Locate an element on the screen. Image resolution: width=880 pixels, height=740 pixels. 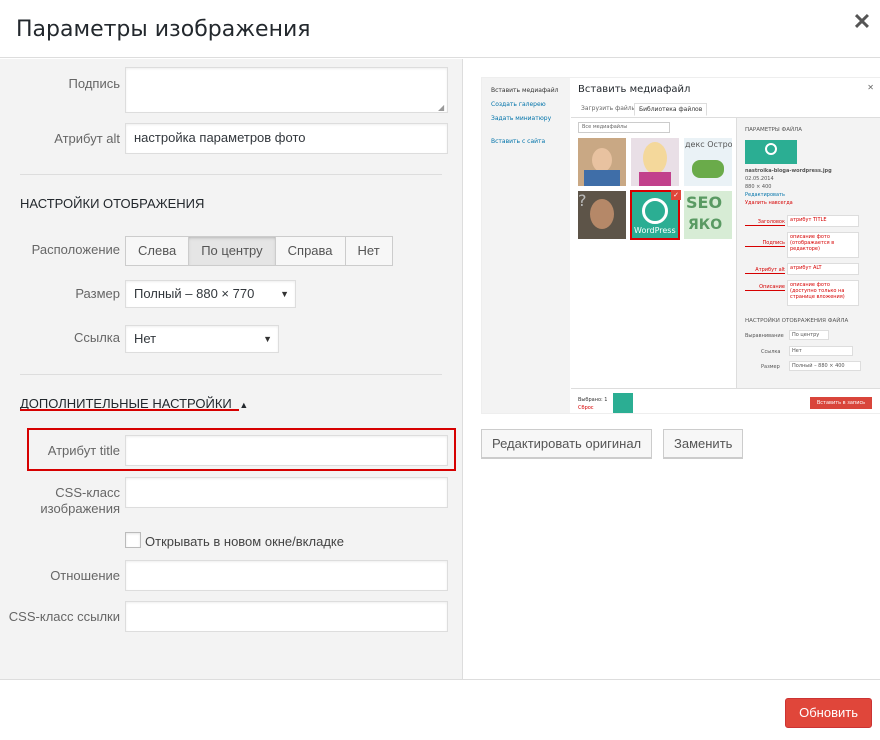
thumb-field-value: атрибут ALT is located at coordinates (823, 269).